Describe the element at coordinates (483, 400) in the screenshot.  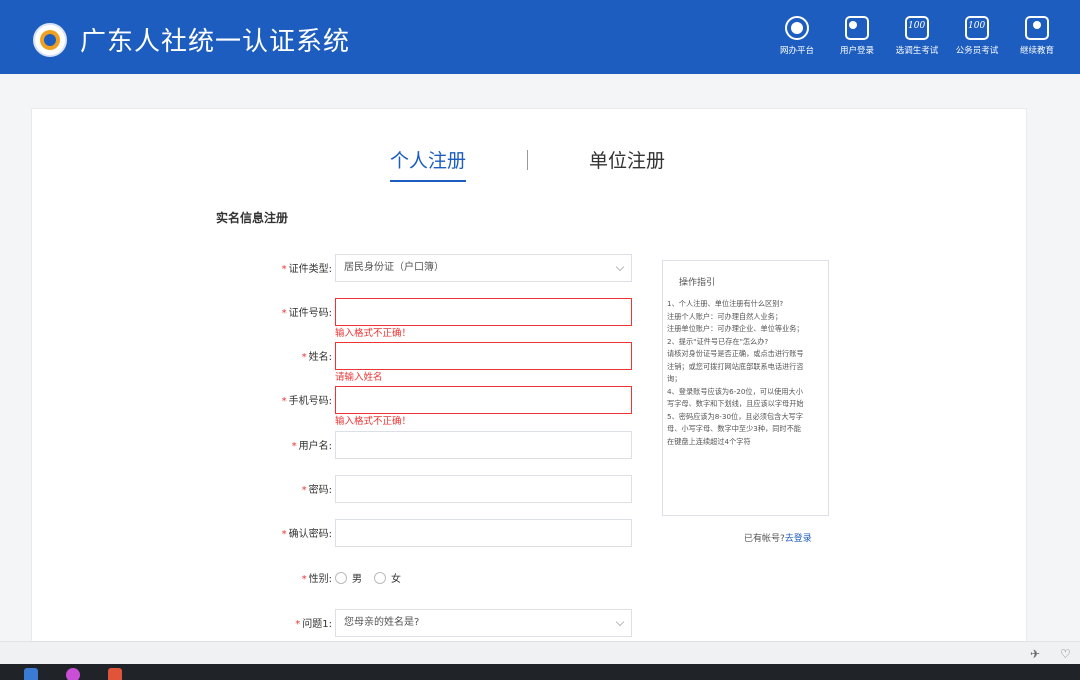
I see `phone-input` at that location.